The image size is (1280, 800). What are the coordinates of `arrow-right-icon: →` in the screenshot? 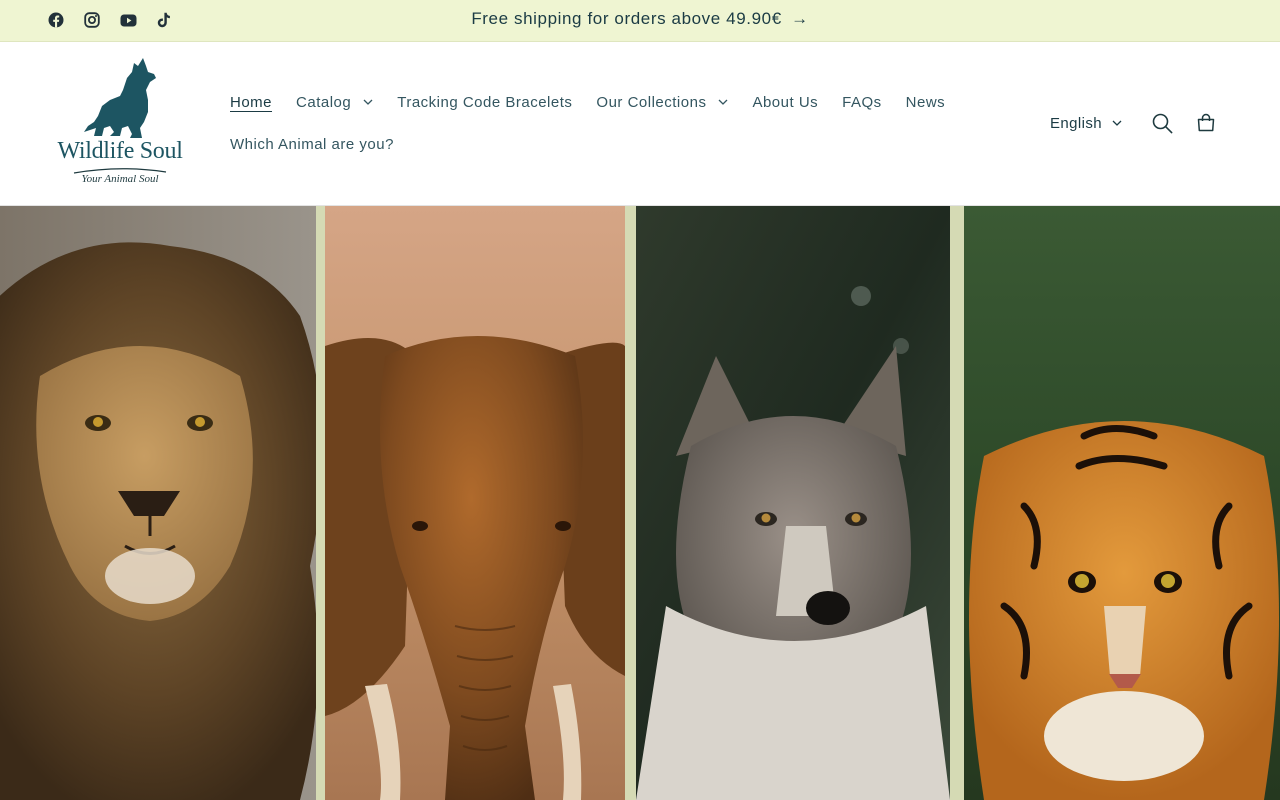 It's located at (800, 18).